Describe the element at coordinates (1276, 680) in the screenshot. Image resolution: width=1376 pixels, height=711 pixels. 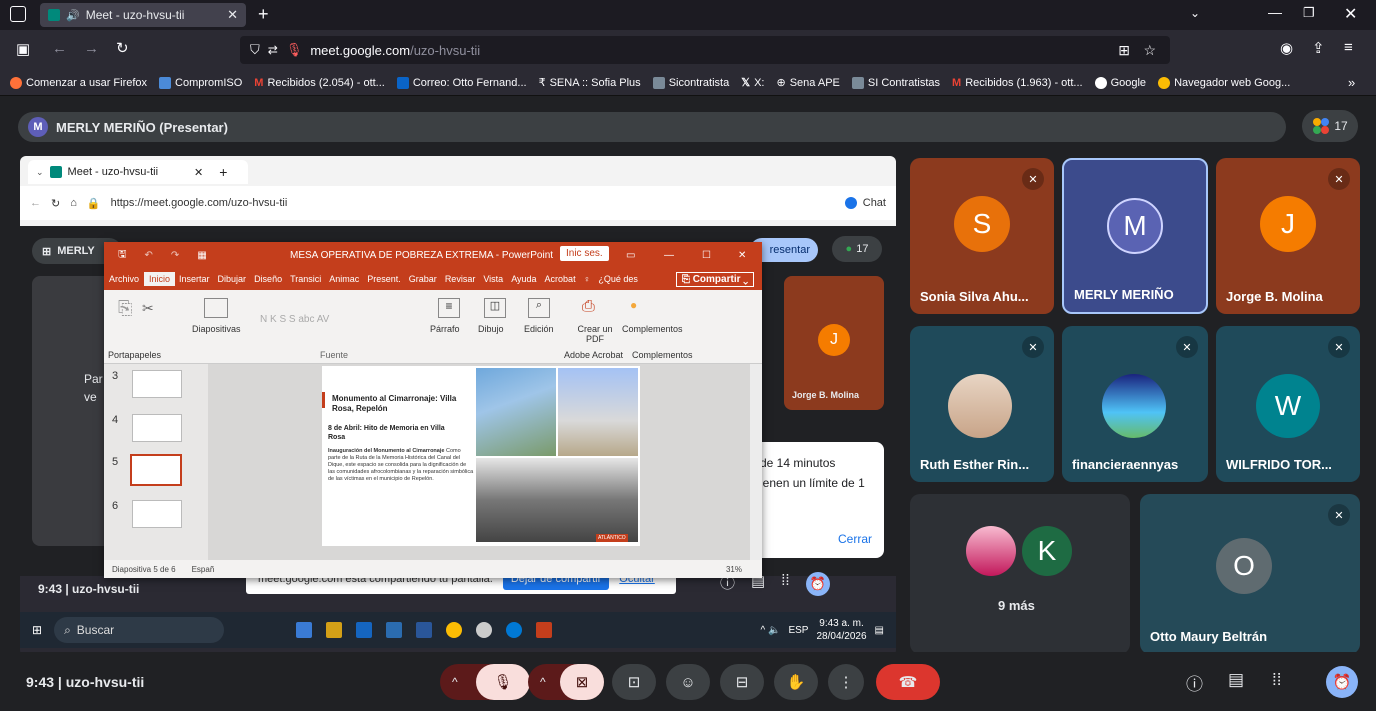
I see `activities-icon: ⁞⁞` at that location.